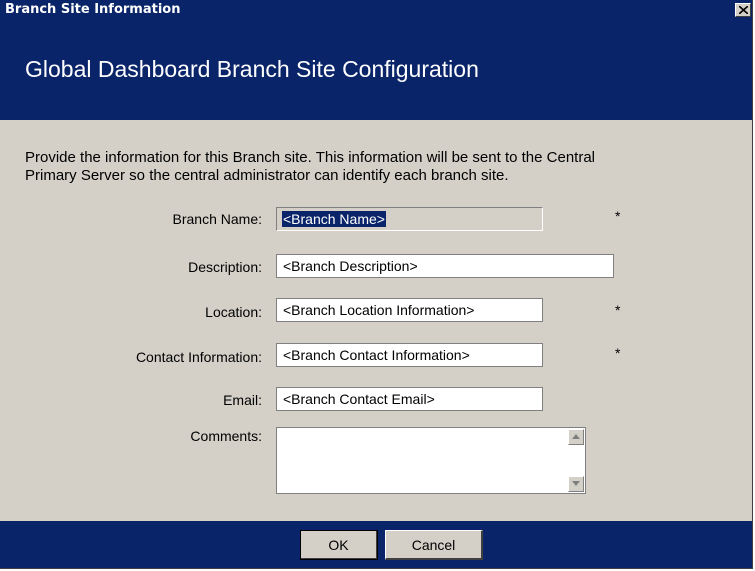 Image resolution: width=755 pixels, height=571 pixels. I want to click on arrow-down-icon, so click(576, 483).